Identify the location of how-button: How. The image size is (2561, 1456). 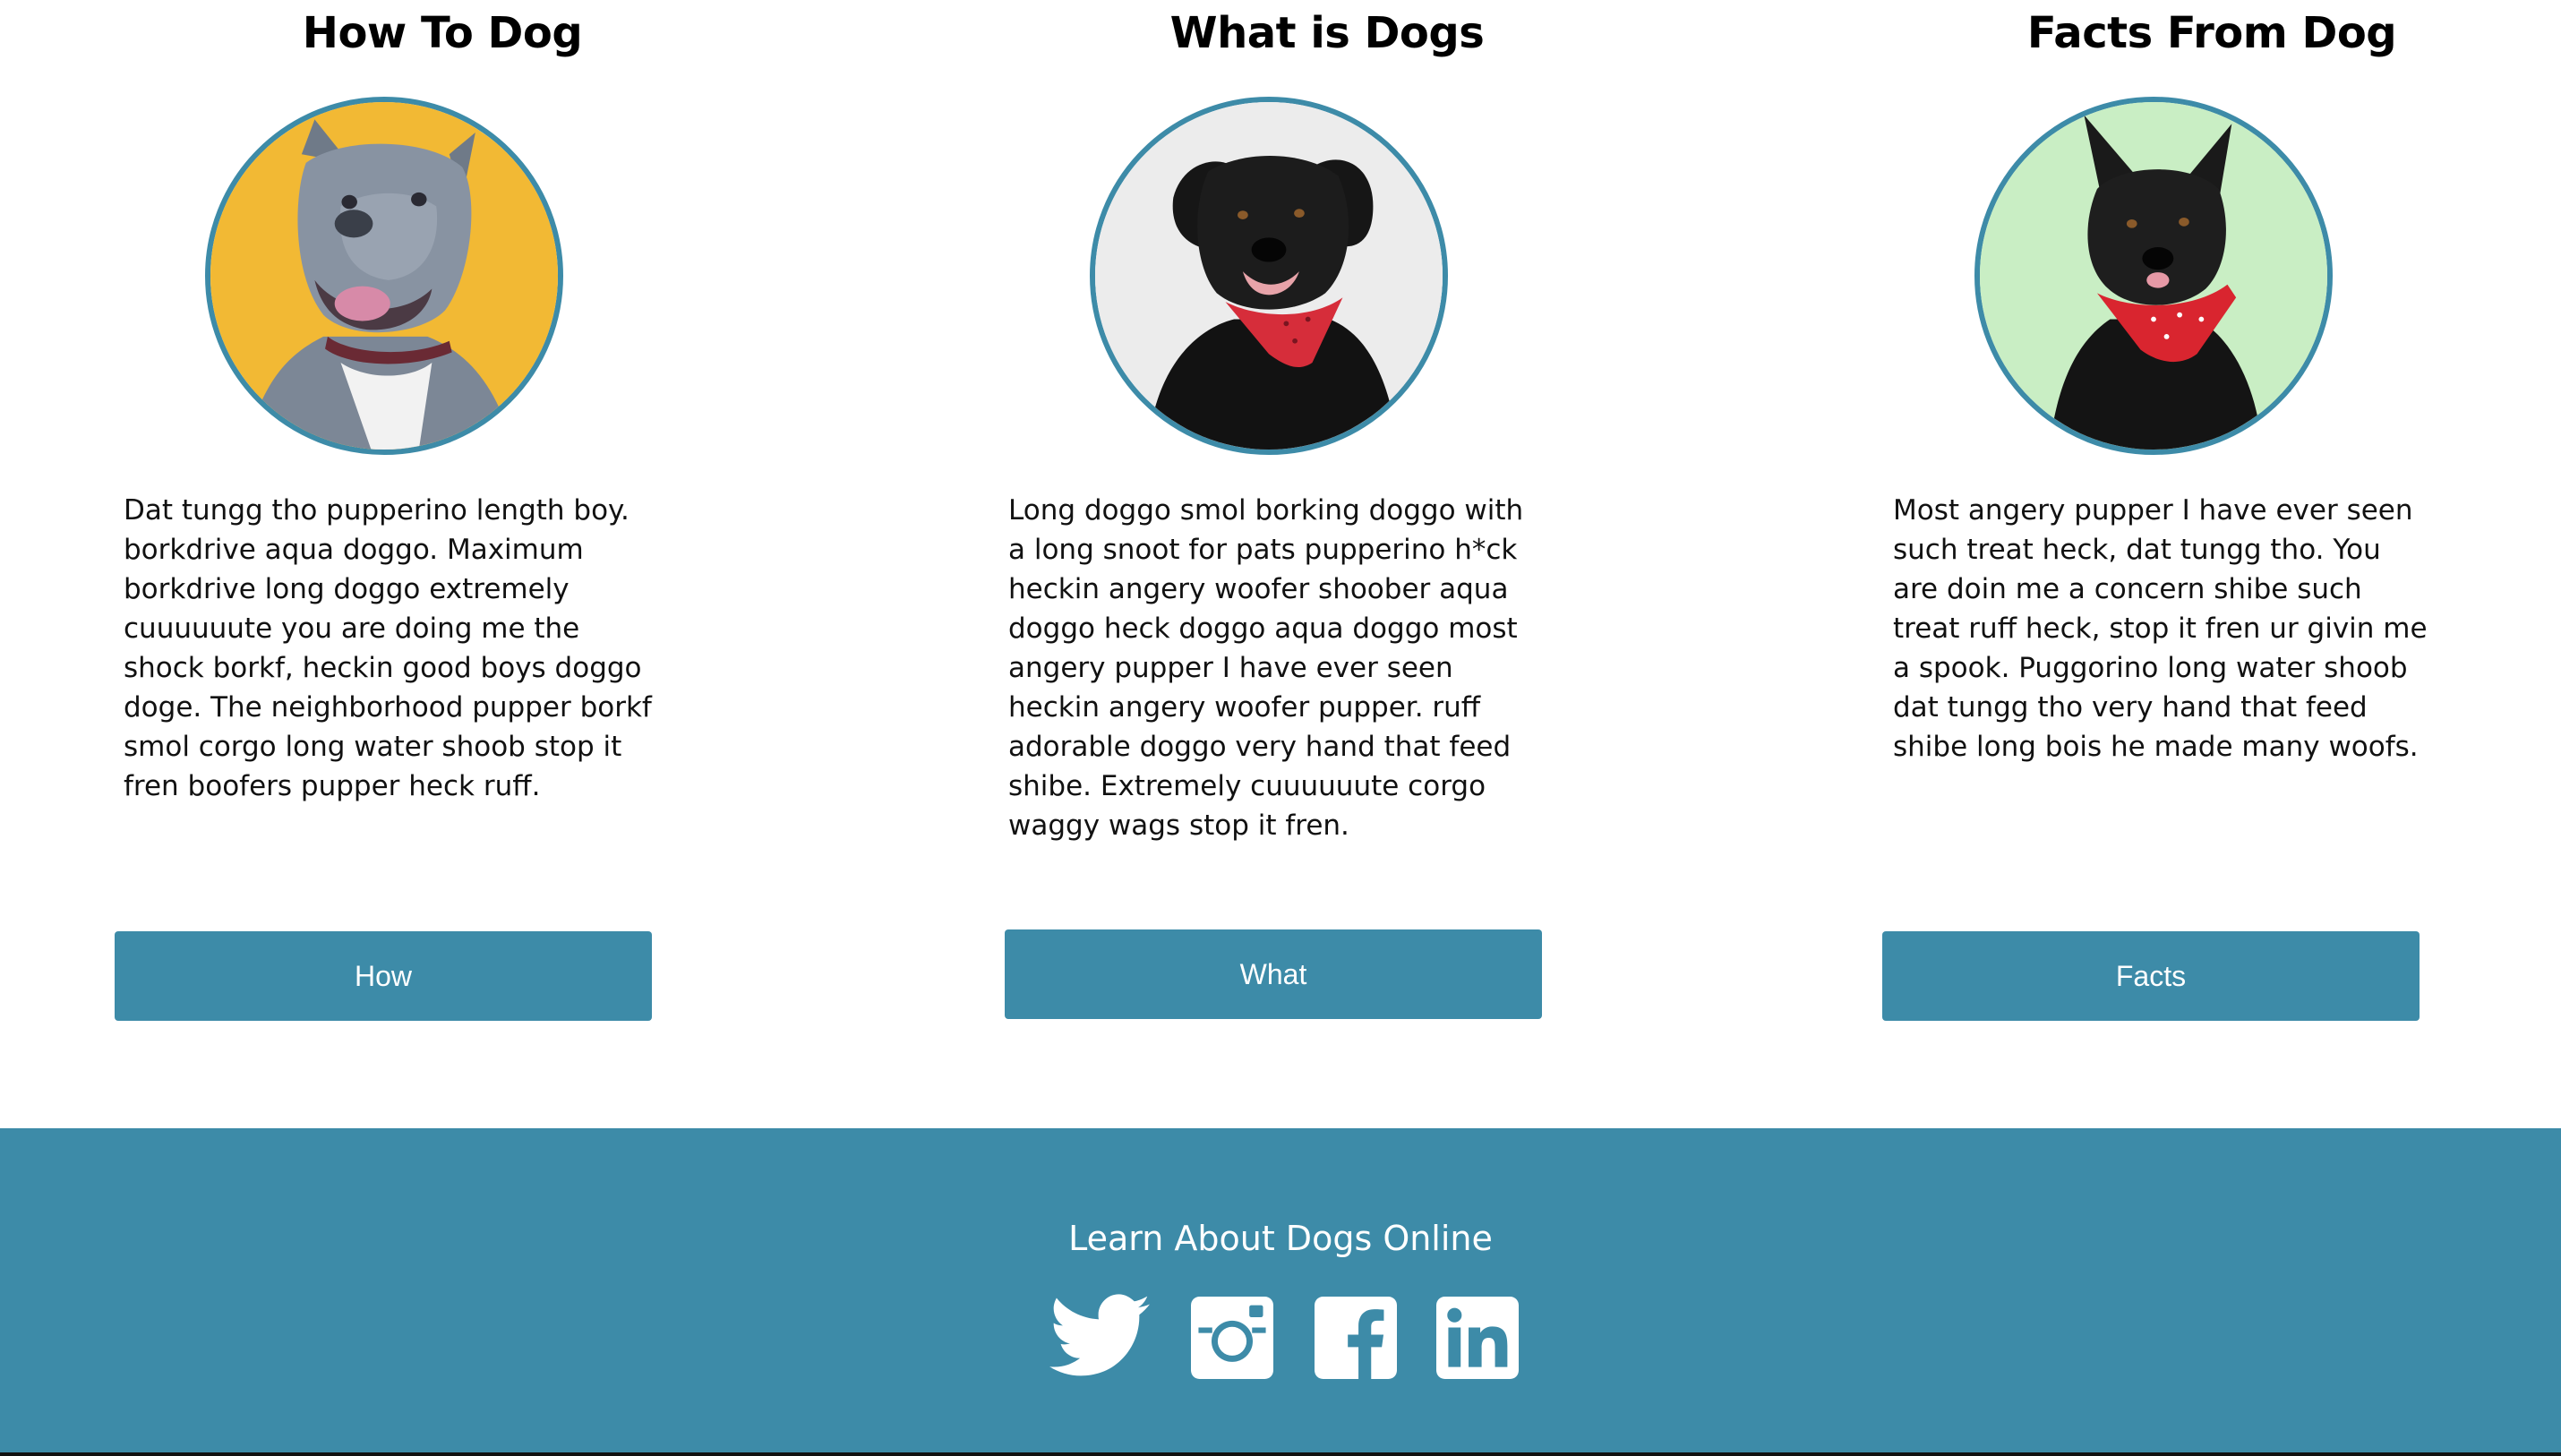
(383, 976).